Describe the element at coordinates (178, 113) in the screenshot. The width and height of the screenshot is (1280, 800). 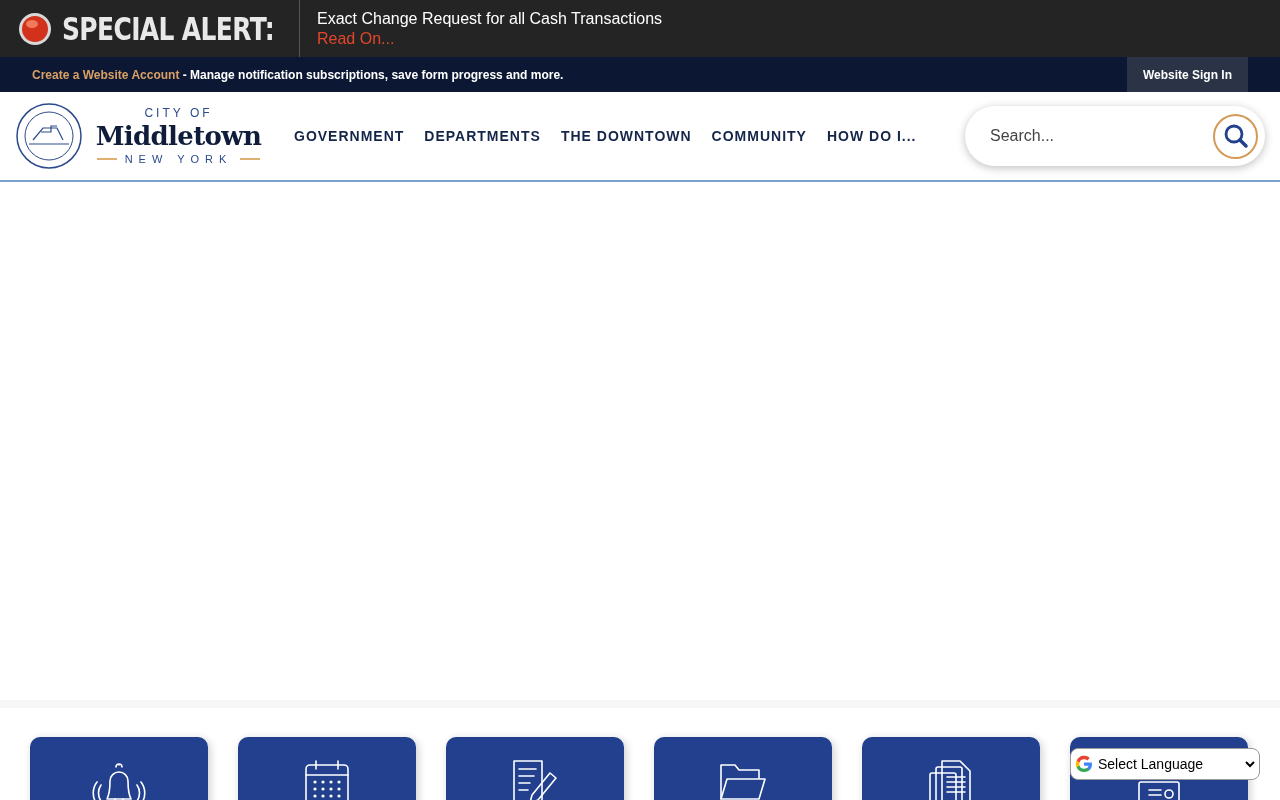
I see `logo-city-of: CITY OF` at that location.